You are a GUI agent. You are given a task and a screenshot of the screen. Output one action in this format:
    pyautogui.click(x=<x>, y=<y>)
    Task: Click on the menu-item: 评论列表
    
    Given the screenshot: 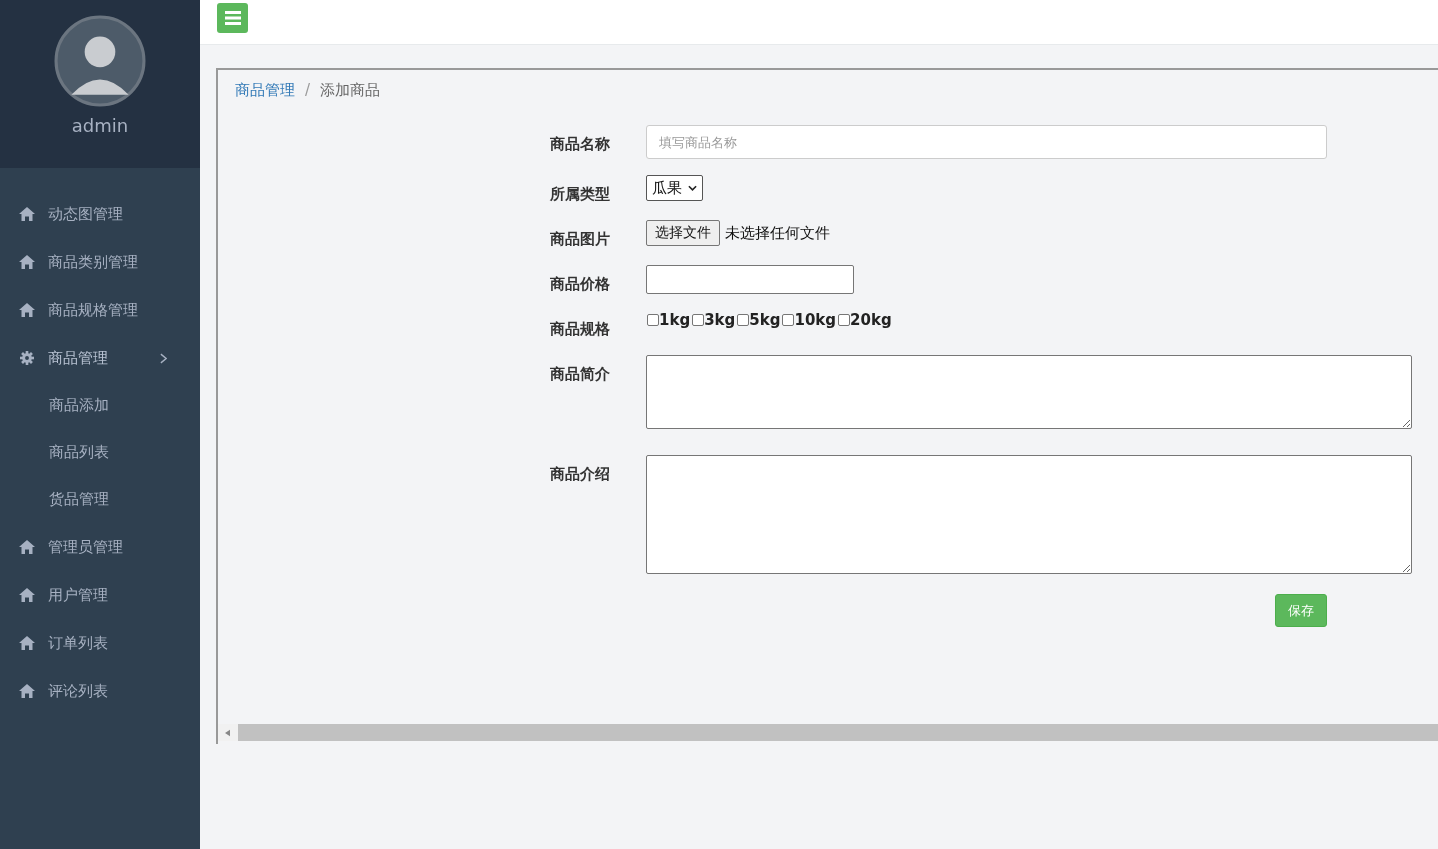 What is the action you would take?
    pyautogui.click(x=100, y=691)
    